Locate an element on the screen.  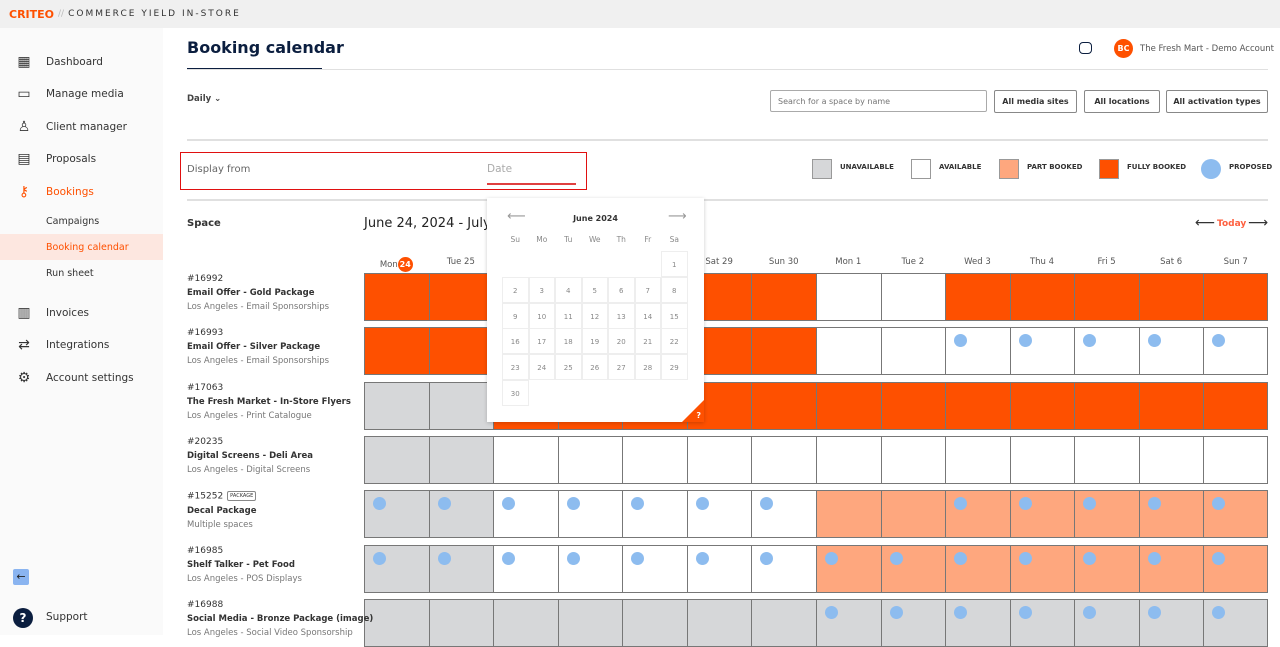
view-dropdown: Daily ⌄ is located at coordinates (204, 99).